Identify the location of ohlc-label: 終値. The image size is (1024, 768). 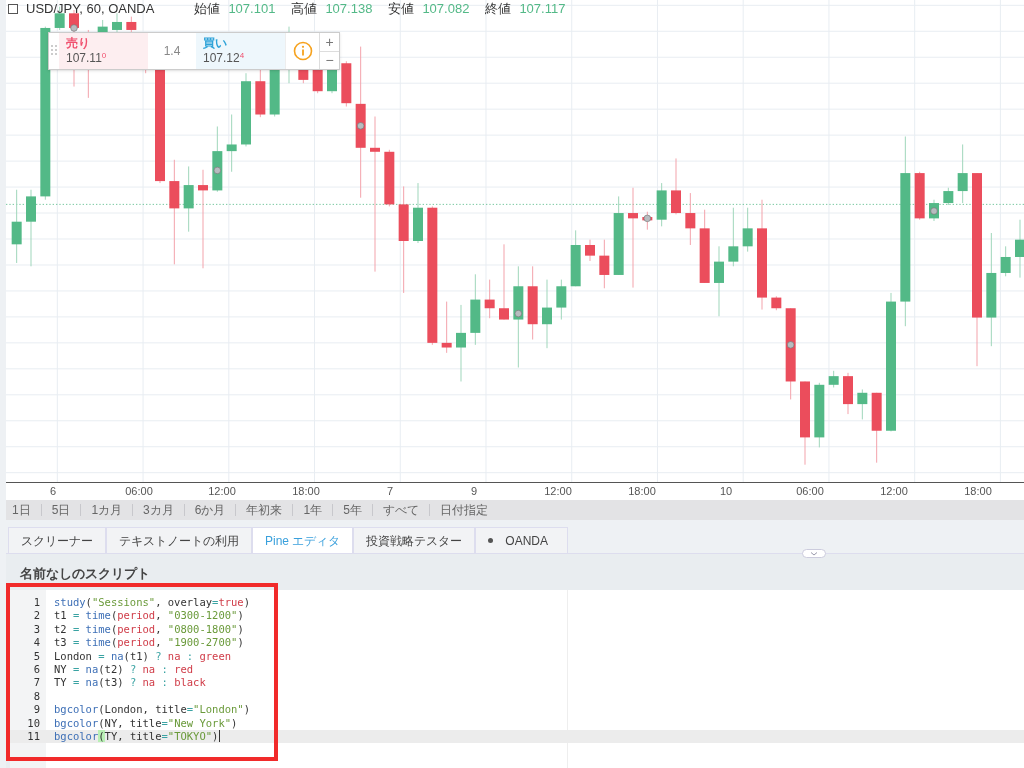
(498, 8).